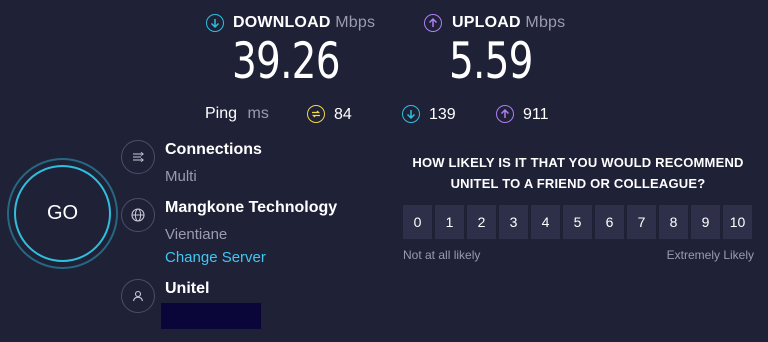 This screenshot has width=768, height=342. I want to click on upload-speed-value: 5.59, so click(491, 61).